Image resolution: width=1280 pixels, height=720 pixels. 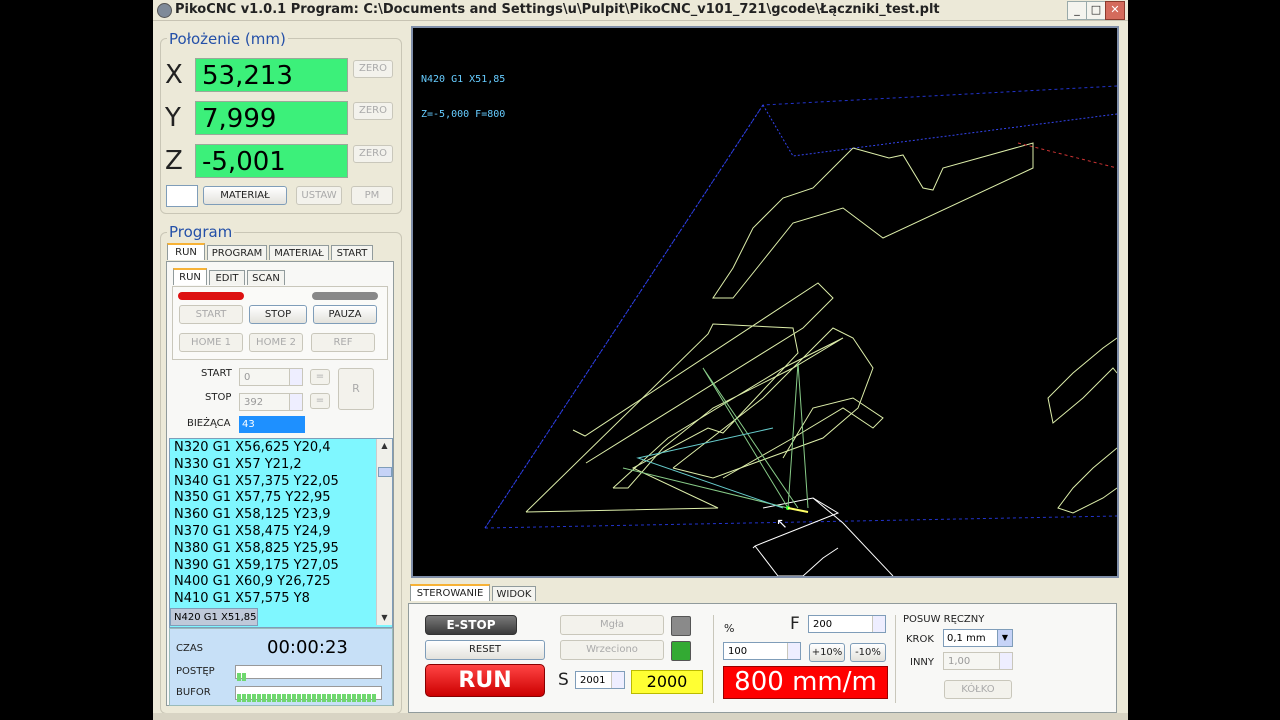 What do you see at coordinates (211, 342) in the screenshot?
I see `home1-button: HOME 1` at bounding box center [211, 342].